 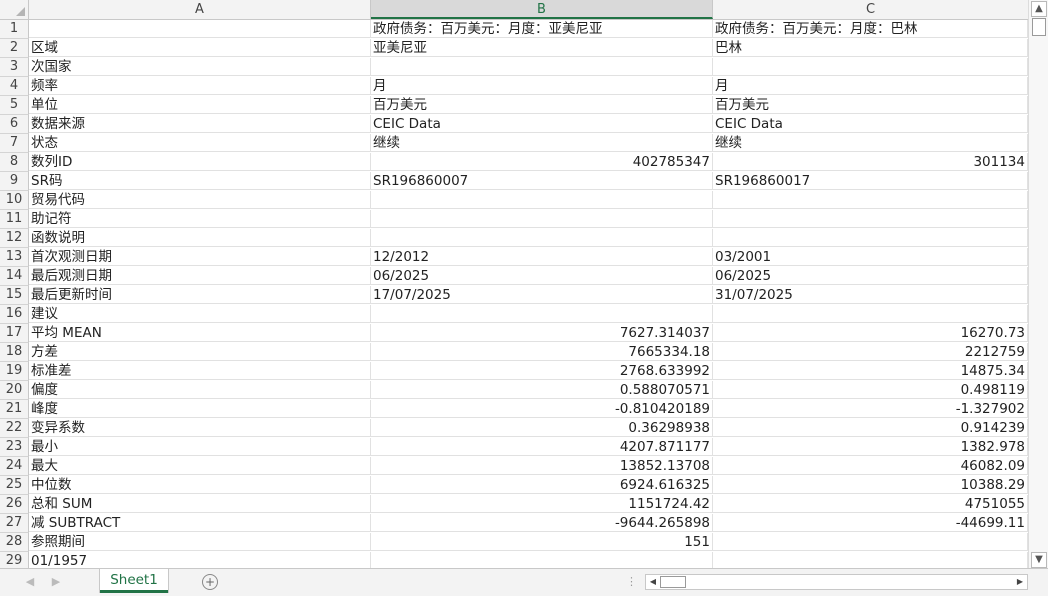 What do you see at coordinates (542, 143) in the screenshot?
I see `cell-b: 继续` at bounding box center [542, 143].